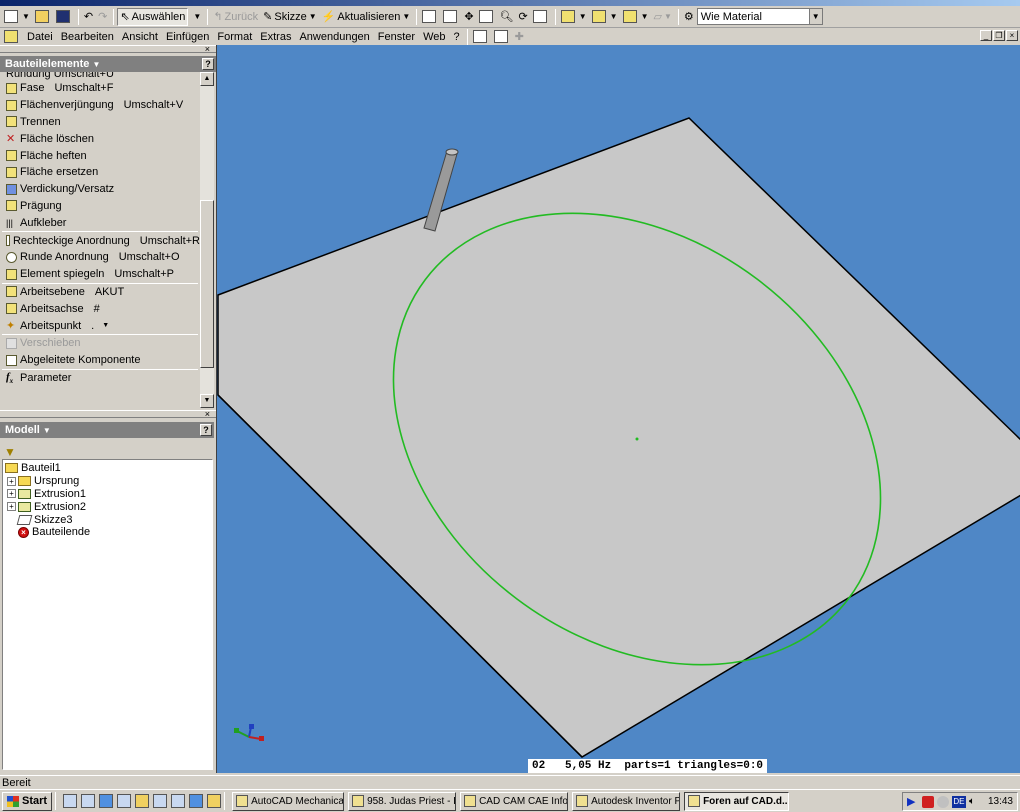 The height and width of the screenshot is (812, 1020). What do you see at coordinates (17, 17) in the screenshot?
I see `new-button: ▼` at bounding box center [17, 17].